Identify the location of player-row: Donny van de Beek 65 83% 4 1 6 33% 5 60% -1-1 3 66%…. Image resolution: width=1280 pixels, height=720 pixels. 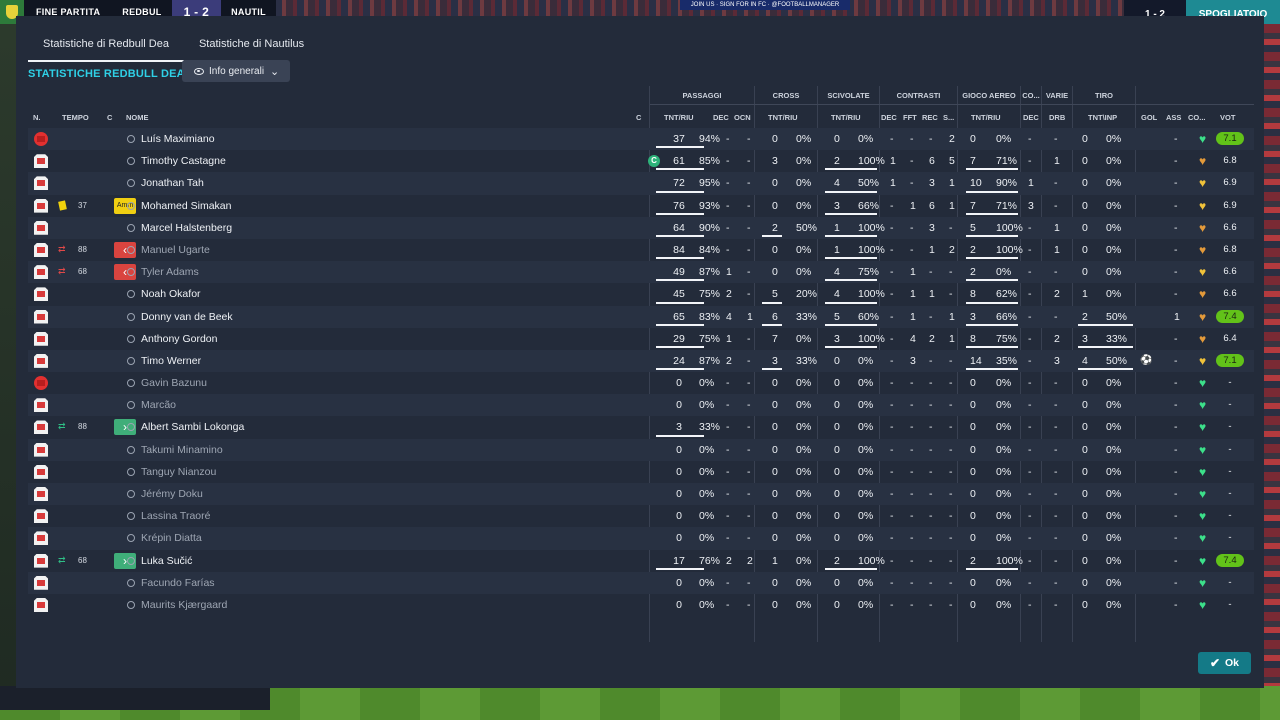
(641, 316).